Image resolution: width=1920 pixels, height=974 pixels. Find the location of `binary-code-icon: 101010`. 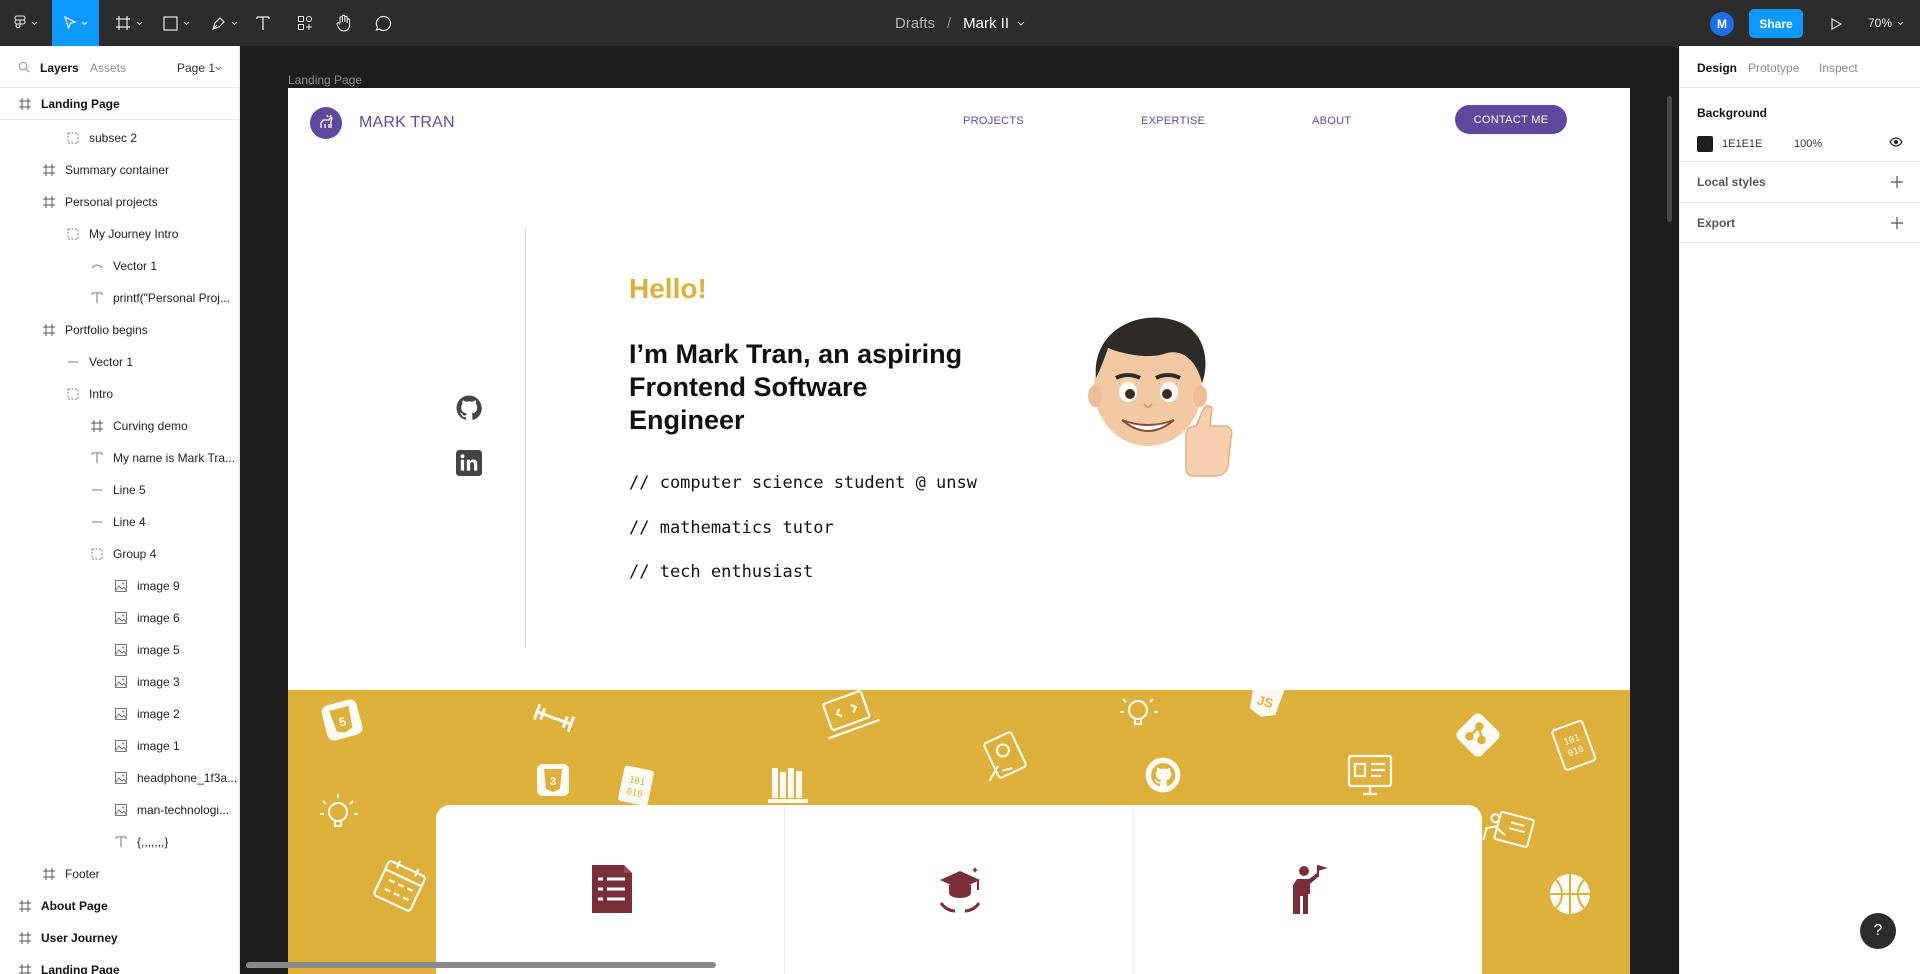

binary-code-icon: 101010 is located at coordinates (1574, 745).